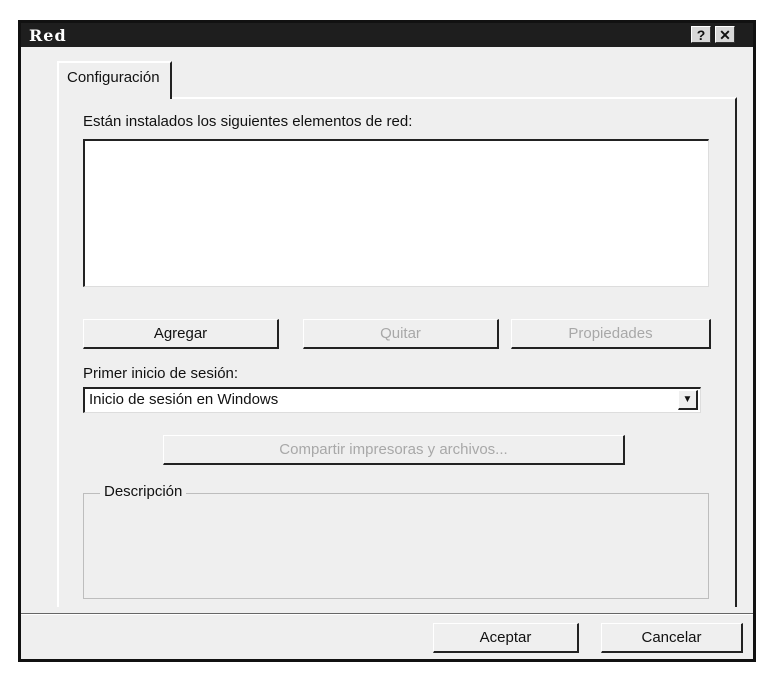 The height and width of the screenshot is (674, 763). What do you see at coordinates (688, 400) in the screenshot?
I see `chevron-down-icon: ▼` at bounding box center [688, 400].